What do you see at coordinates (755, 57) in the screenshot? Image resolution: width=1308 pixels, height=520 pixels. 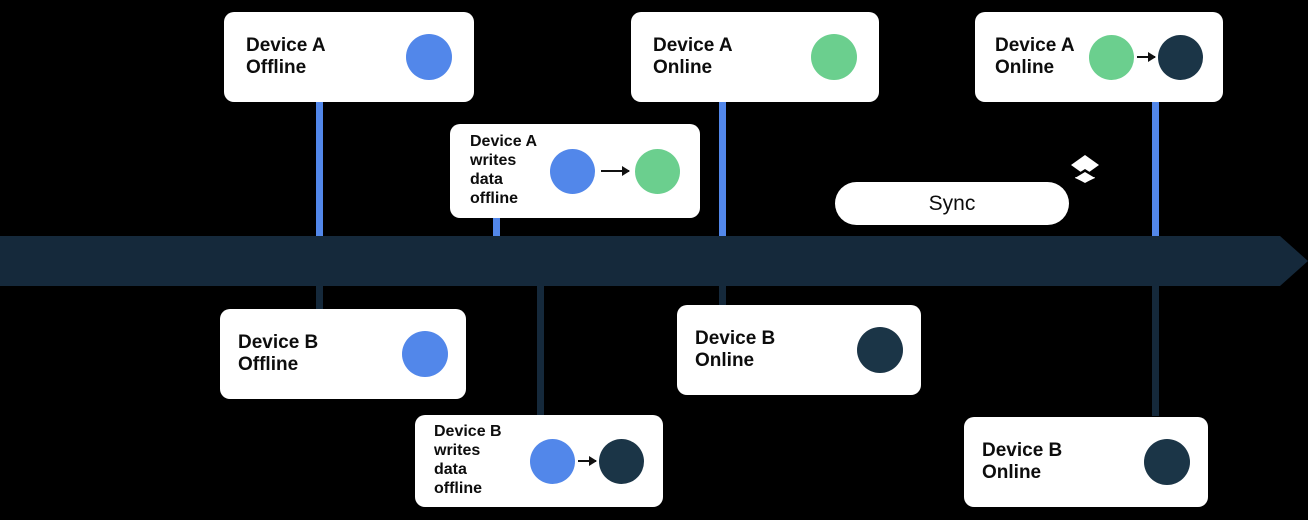 I see `card-device-a-online: Device A Online` at bounding box center [755, 57].